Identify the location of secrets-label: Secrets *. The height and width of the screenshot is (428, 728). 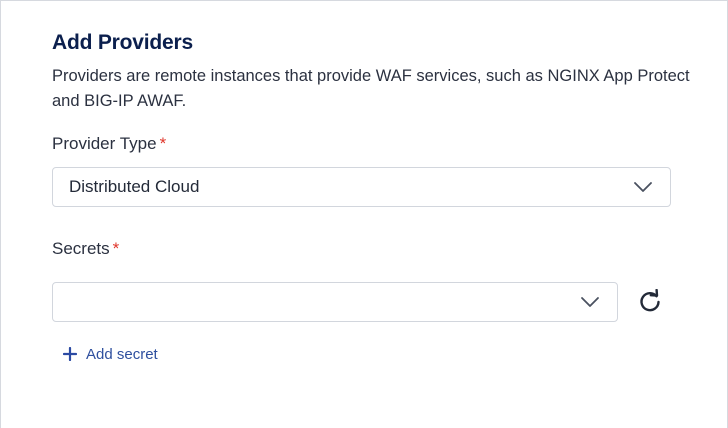
(85, 249).